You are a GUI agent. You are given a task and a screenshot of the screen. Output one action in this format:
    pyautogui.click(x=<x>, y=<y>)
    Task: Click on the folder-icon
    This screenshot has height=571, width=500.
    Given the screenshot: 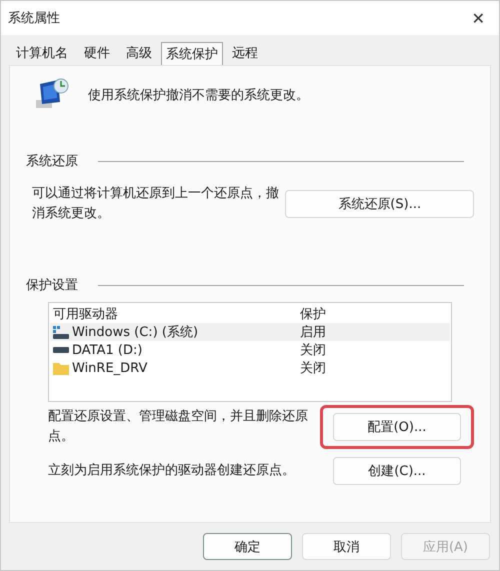 What is the action you would take?
    pyautogui.click(x=61, y=368)
    